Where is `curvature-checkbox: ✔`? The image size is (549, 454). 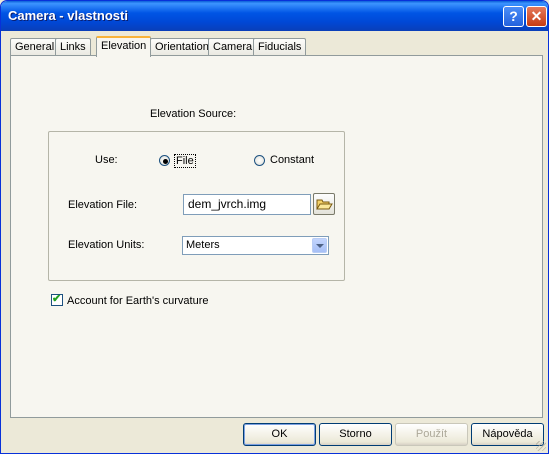
curvature-checkbox: ✔ is located at coordinates (57, 299).